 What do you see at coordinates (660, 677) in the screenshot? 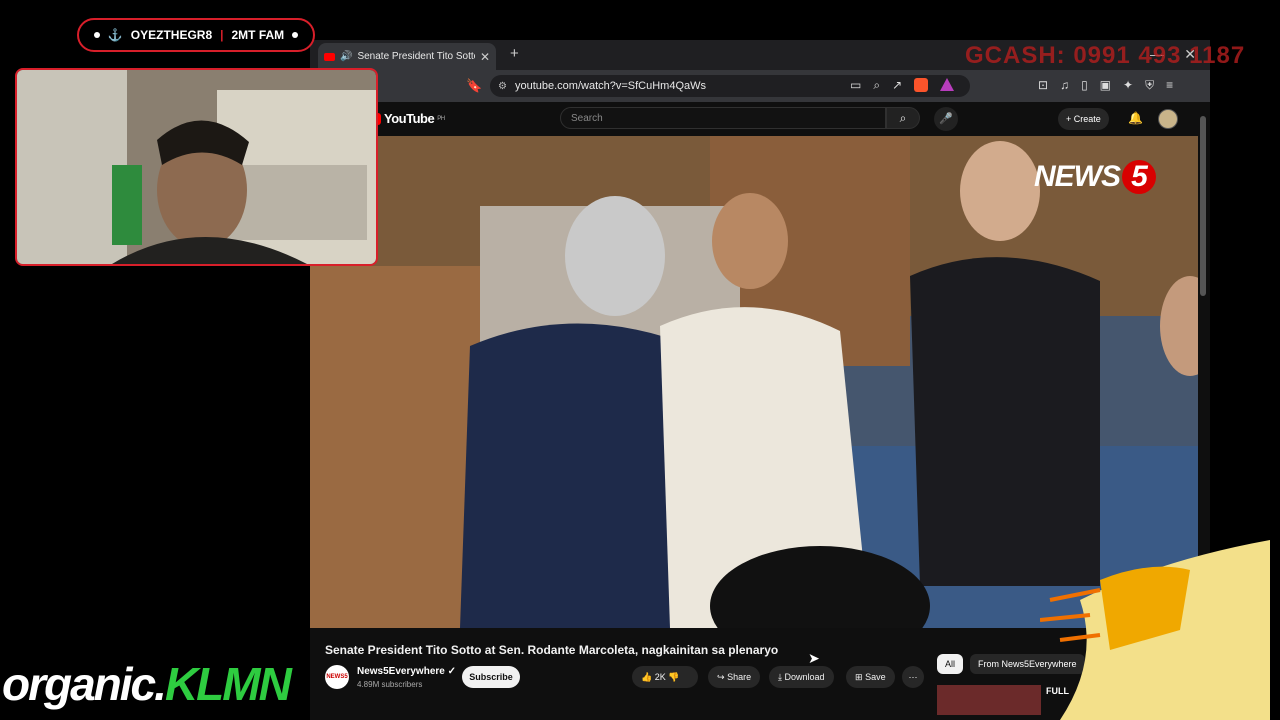
I see `like-count: 2K` at bounding box center [660, 677].